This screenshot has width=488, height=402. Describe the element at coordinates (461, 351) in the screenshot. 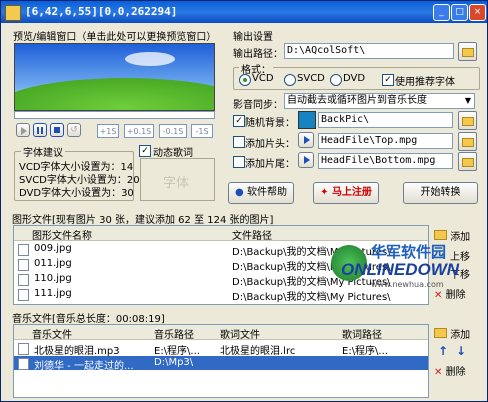

I see `music-down-arrow-icon: ↓` at that location.